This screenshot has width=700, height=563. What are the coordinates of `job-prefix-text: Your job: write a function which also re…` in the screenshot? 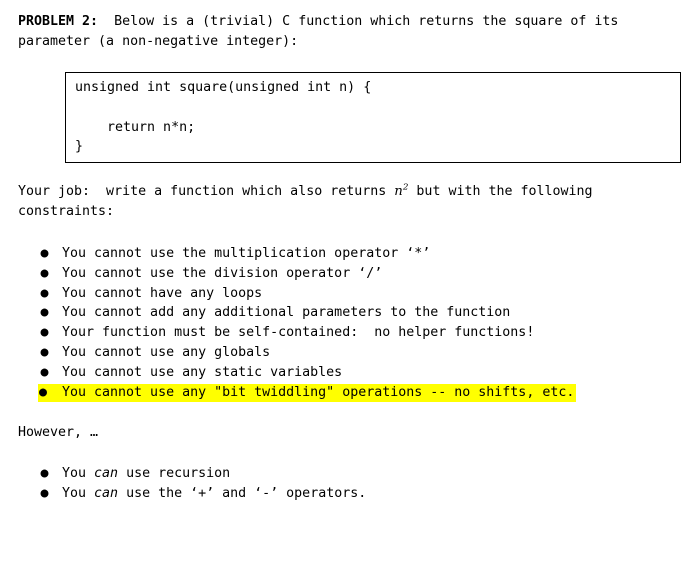 It's located at (206, 191).